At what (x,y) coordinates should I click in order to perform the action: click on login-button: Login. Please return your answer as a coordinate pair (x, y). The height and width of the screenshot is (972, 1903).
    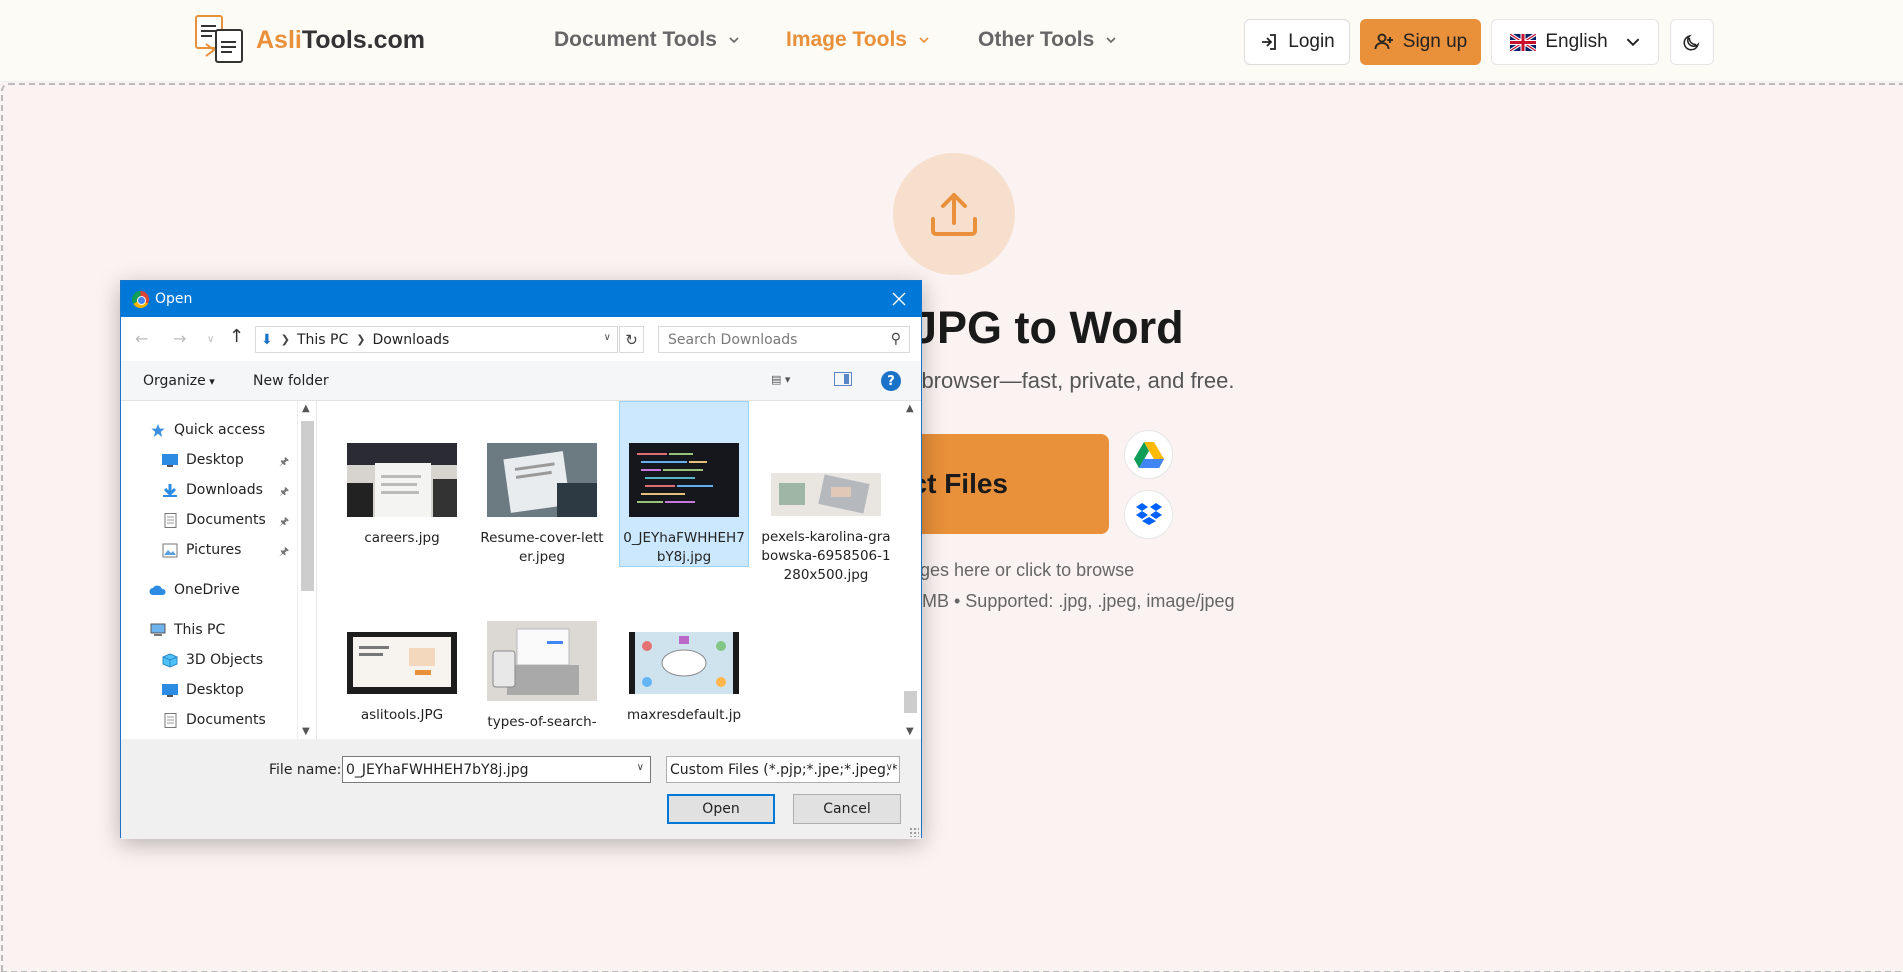
    Looking at the image, I should click on (1297, 42).